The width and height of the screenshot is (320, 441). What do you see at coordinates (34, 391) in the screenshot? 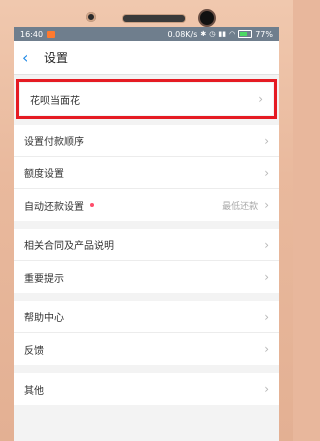
I see `settings-item-label: 其他` at bounding box center [34, 391].